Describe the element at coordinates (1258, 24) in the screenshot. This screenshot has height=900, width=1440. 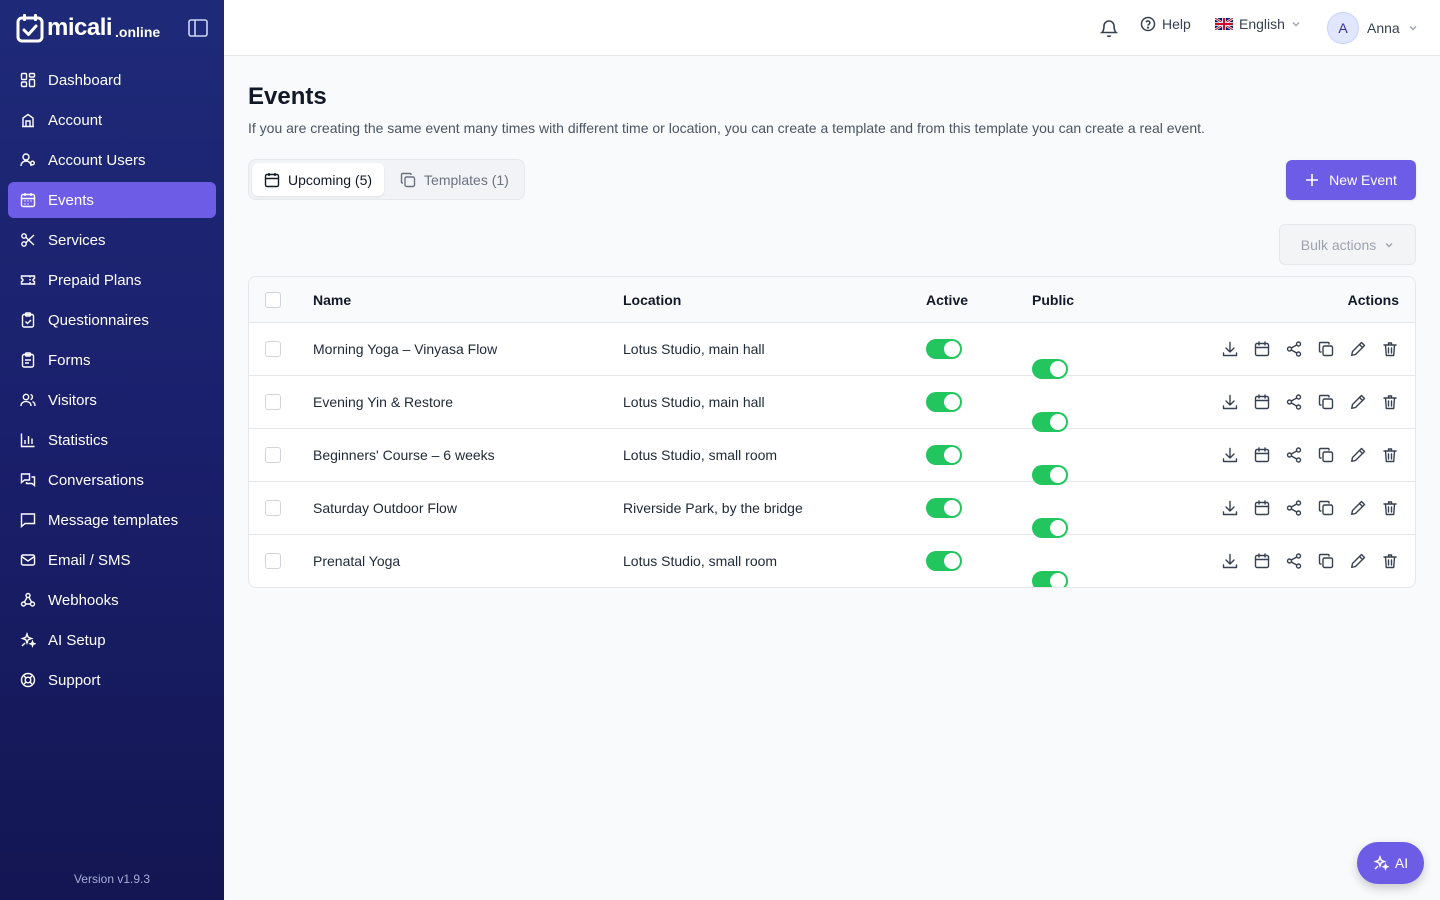
I see `language-select: English` at that location.